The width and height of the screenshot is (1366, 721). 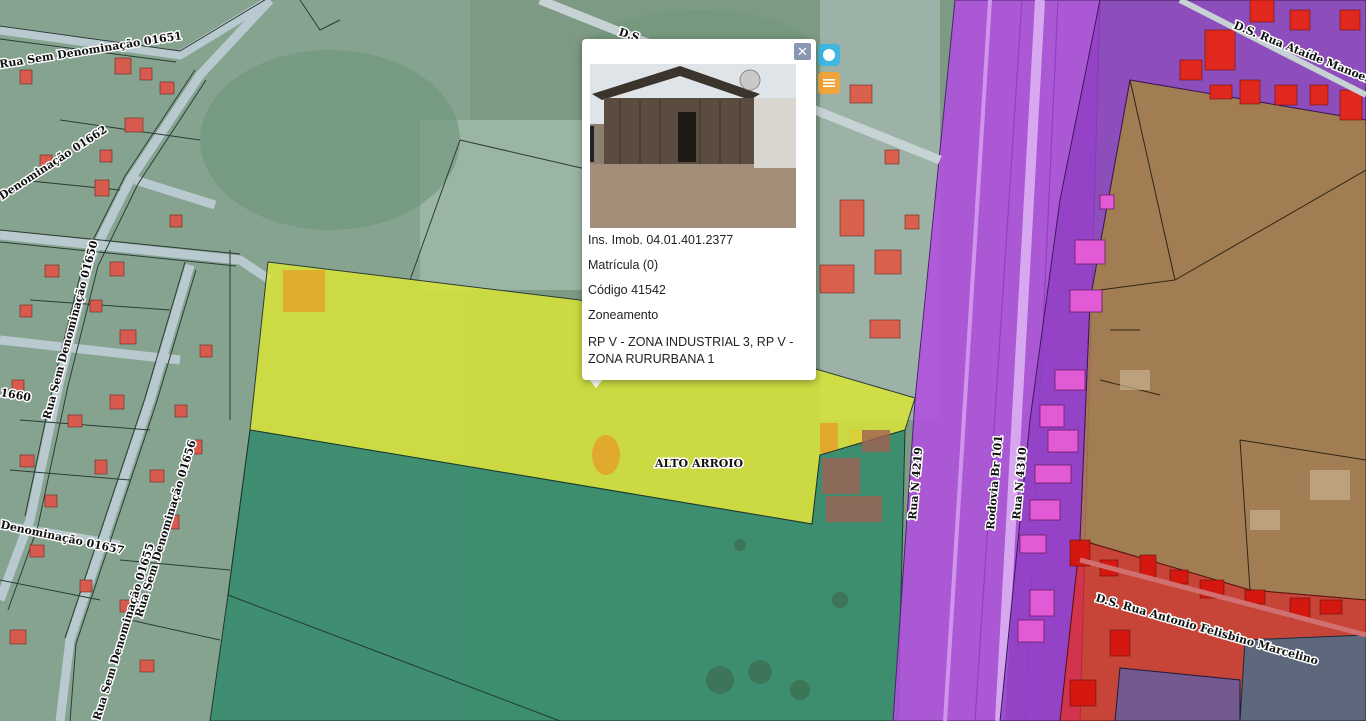 I want to click on zoneamento-line-2: ZONA RURURBANA 1, so click(x=651, y=359).